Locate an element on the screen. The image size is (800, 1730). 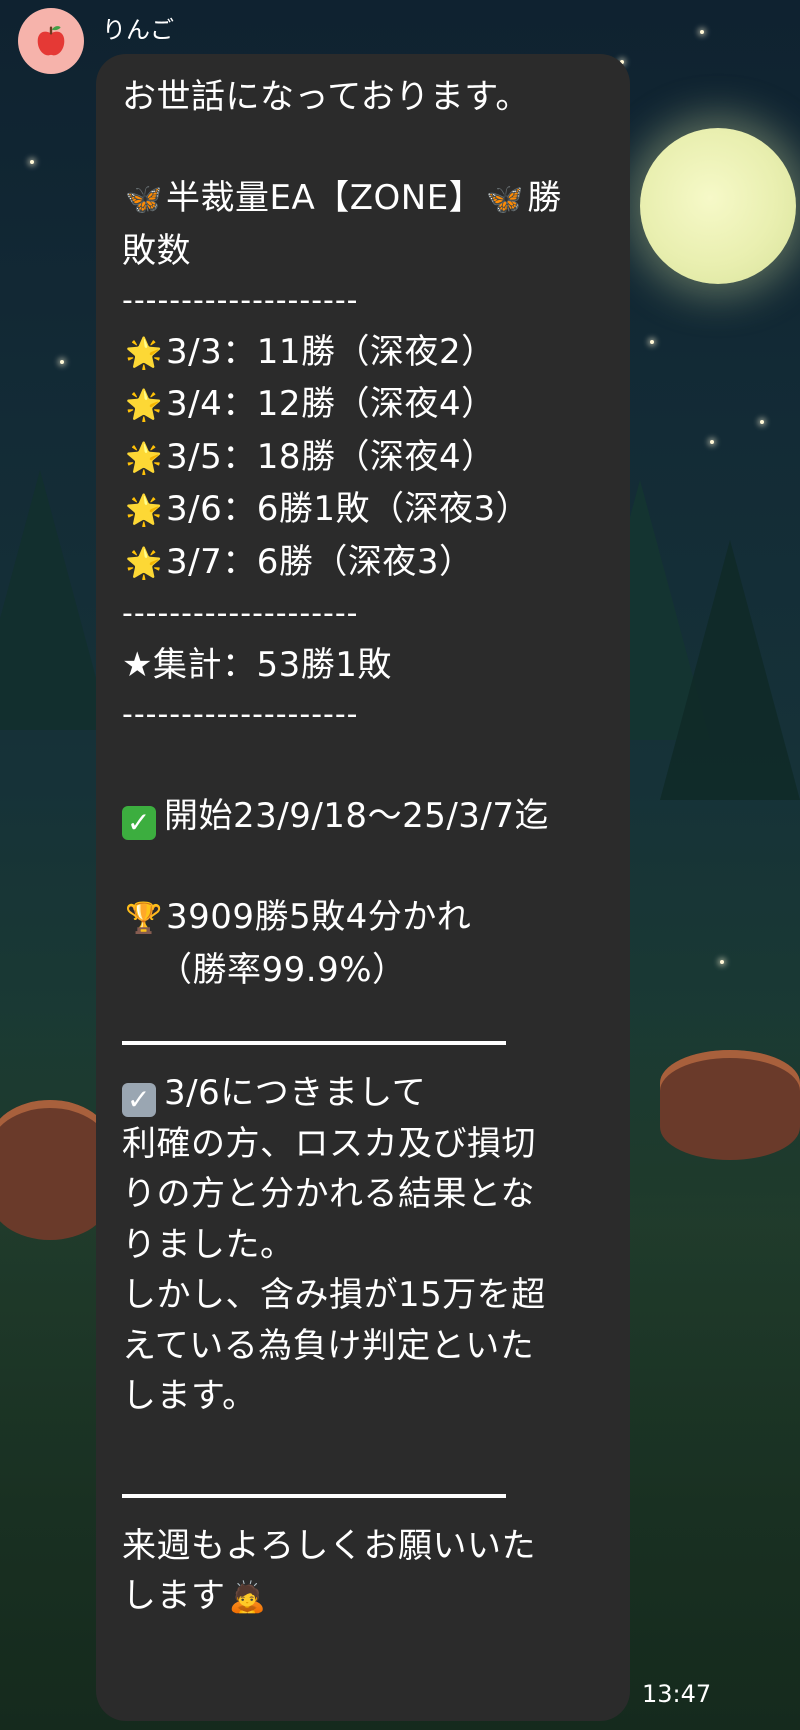
result-text: 3/6：6勝1敗（深夜3） is located at coordinates (348, 509).